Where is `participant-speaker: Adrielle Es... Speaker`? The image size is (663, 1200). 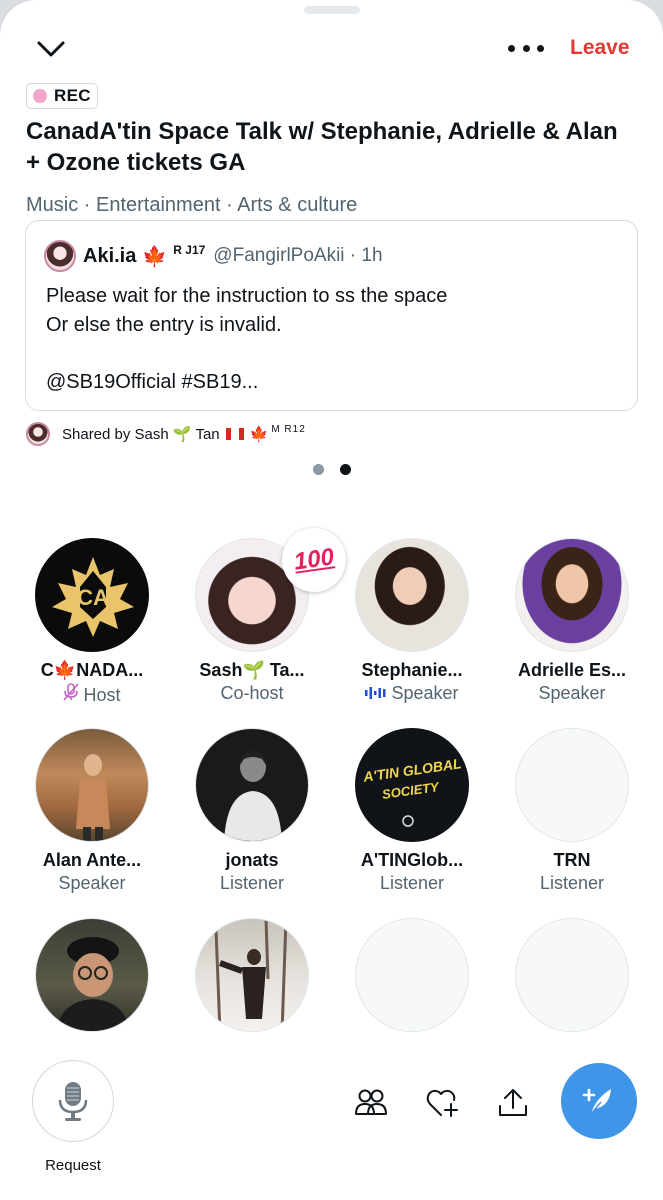 participant-speaker: Adrielle Es... Speaker is located at coordinates (572, 621).